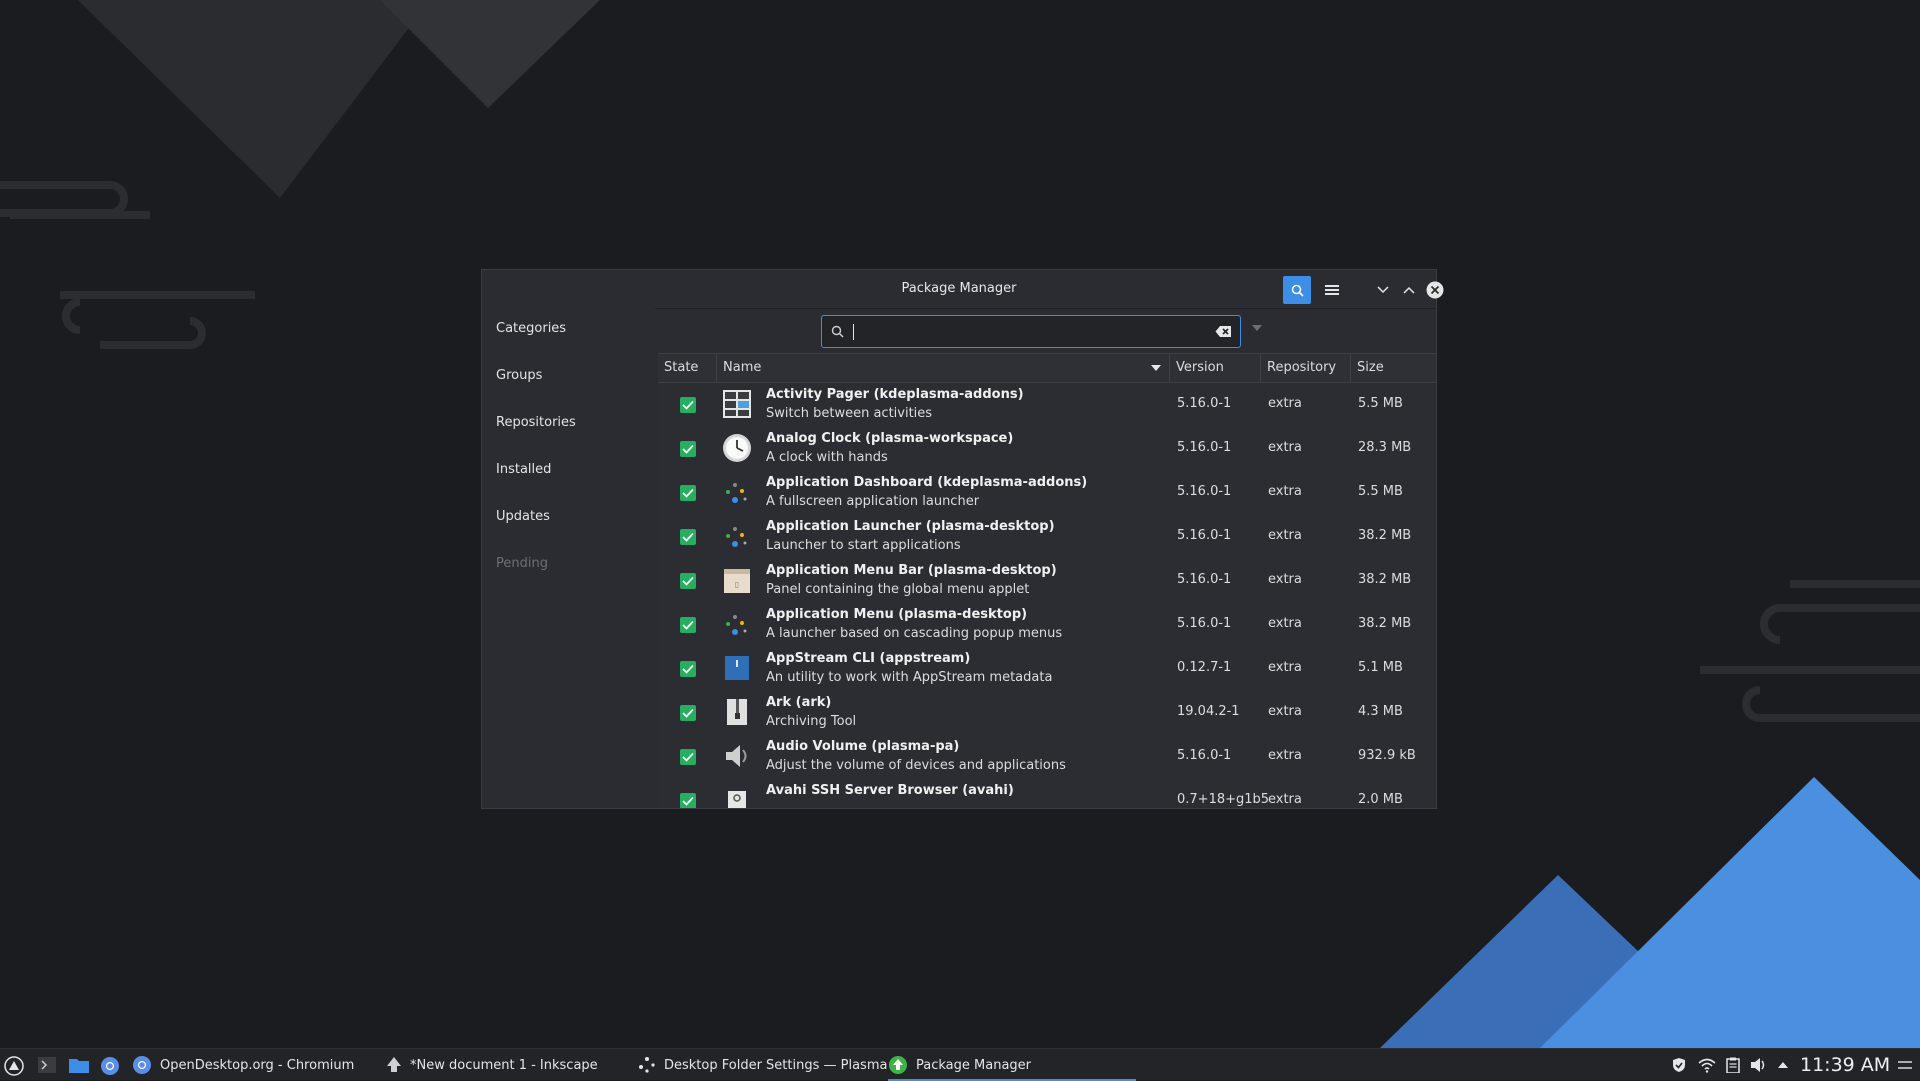 This screenshot has height=1081, width=1920. Describe the element at coordinates (1385, 447) in the screenshot. I see `package-size: 28.3 MB` at that location.